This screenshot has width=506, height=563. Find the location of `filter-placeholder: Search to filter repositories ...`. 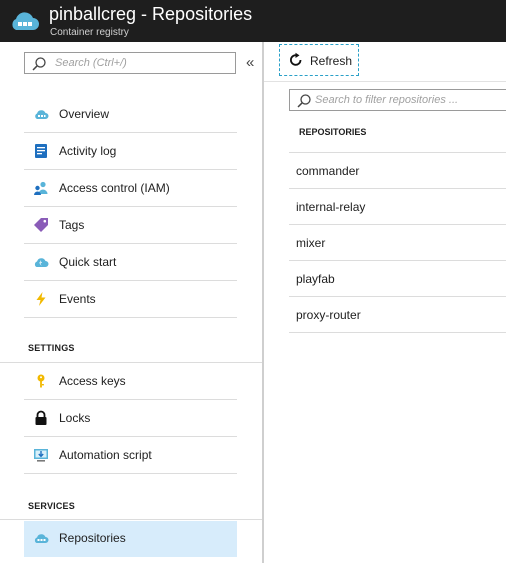

filter-placeholder: Search to filter repositories ... is located at coordinates (387, 100).